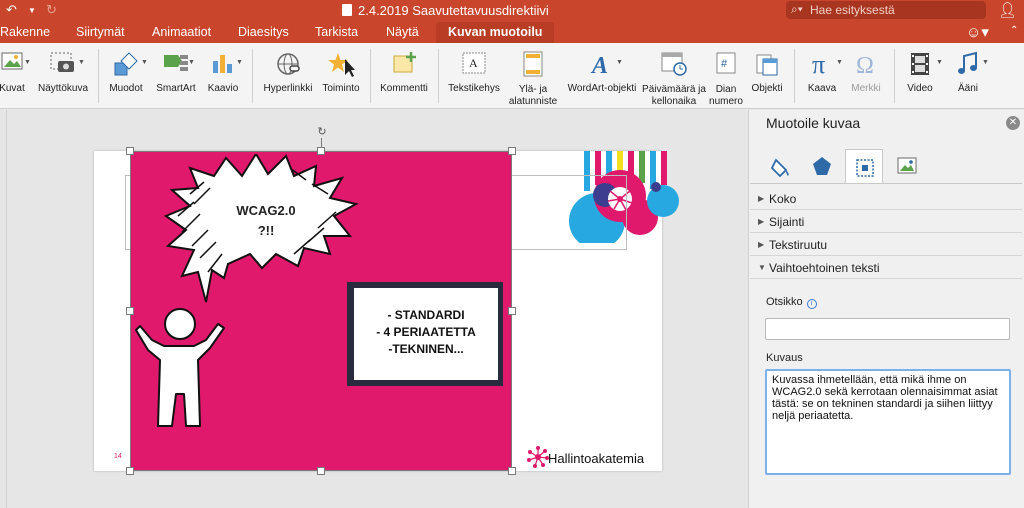 The width and height of the screenshot is (1024, 508). What do you see at coordinates (404, 62) in the screenshot?
I see `comment-icon` at bounding box center [404, 62].